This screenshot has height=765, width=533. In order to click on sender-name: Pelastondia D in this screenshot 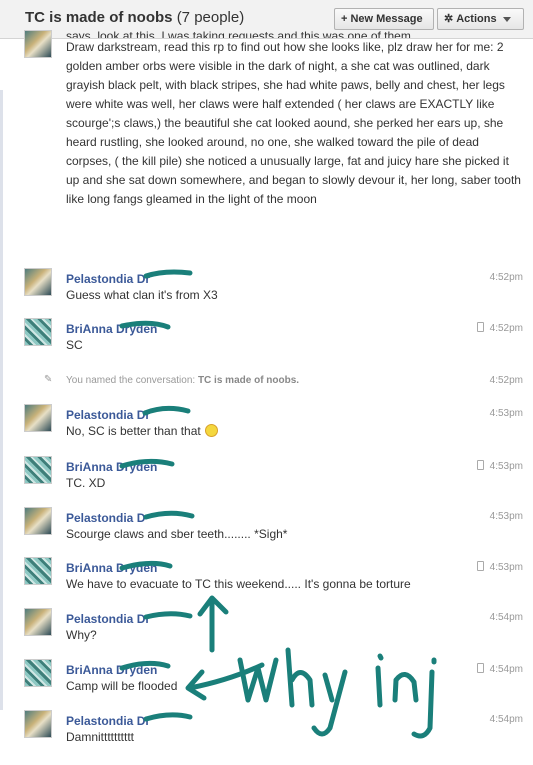, I will do `click(105, 518)`.